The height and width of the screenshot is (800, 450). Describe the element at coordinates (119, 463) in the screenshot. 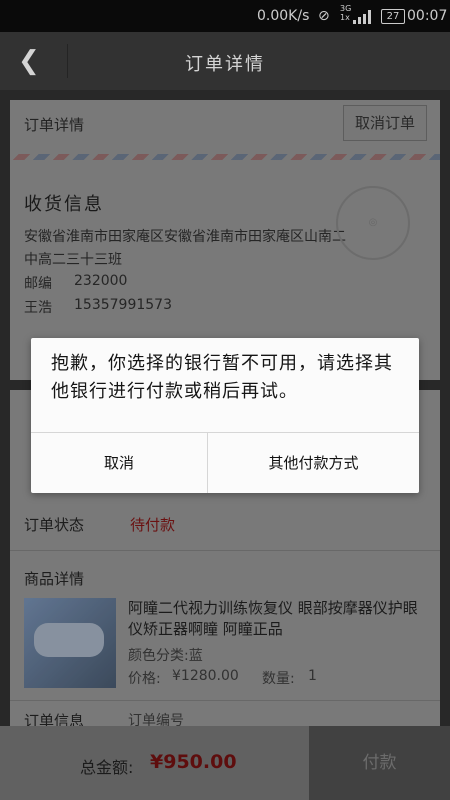

I see `dialog-cancel-button: 取消` at that location.